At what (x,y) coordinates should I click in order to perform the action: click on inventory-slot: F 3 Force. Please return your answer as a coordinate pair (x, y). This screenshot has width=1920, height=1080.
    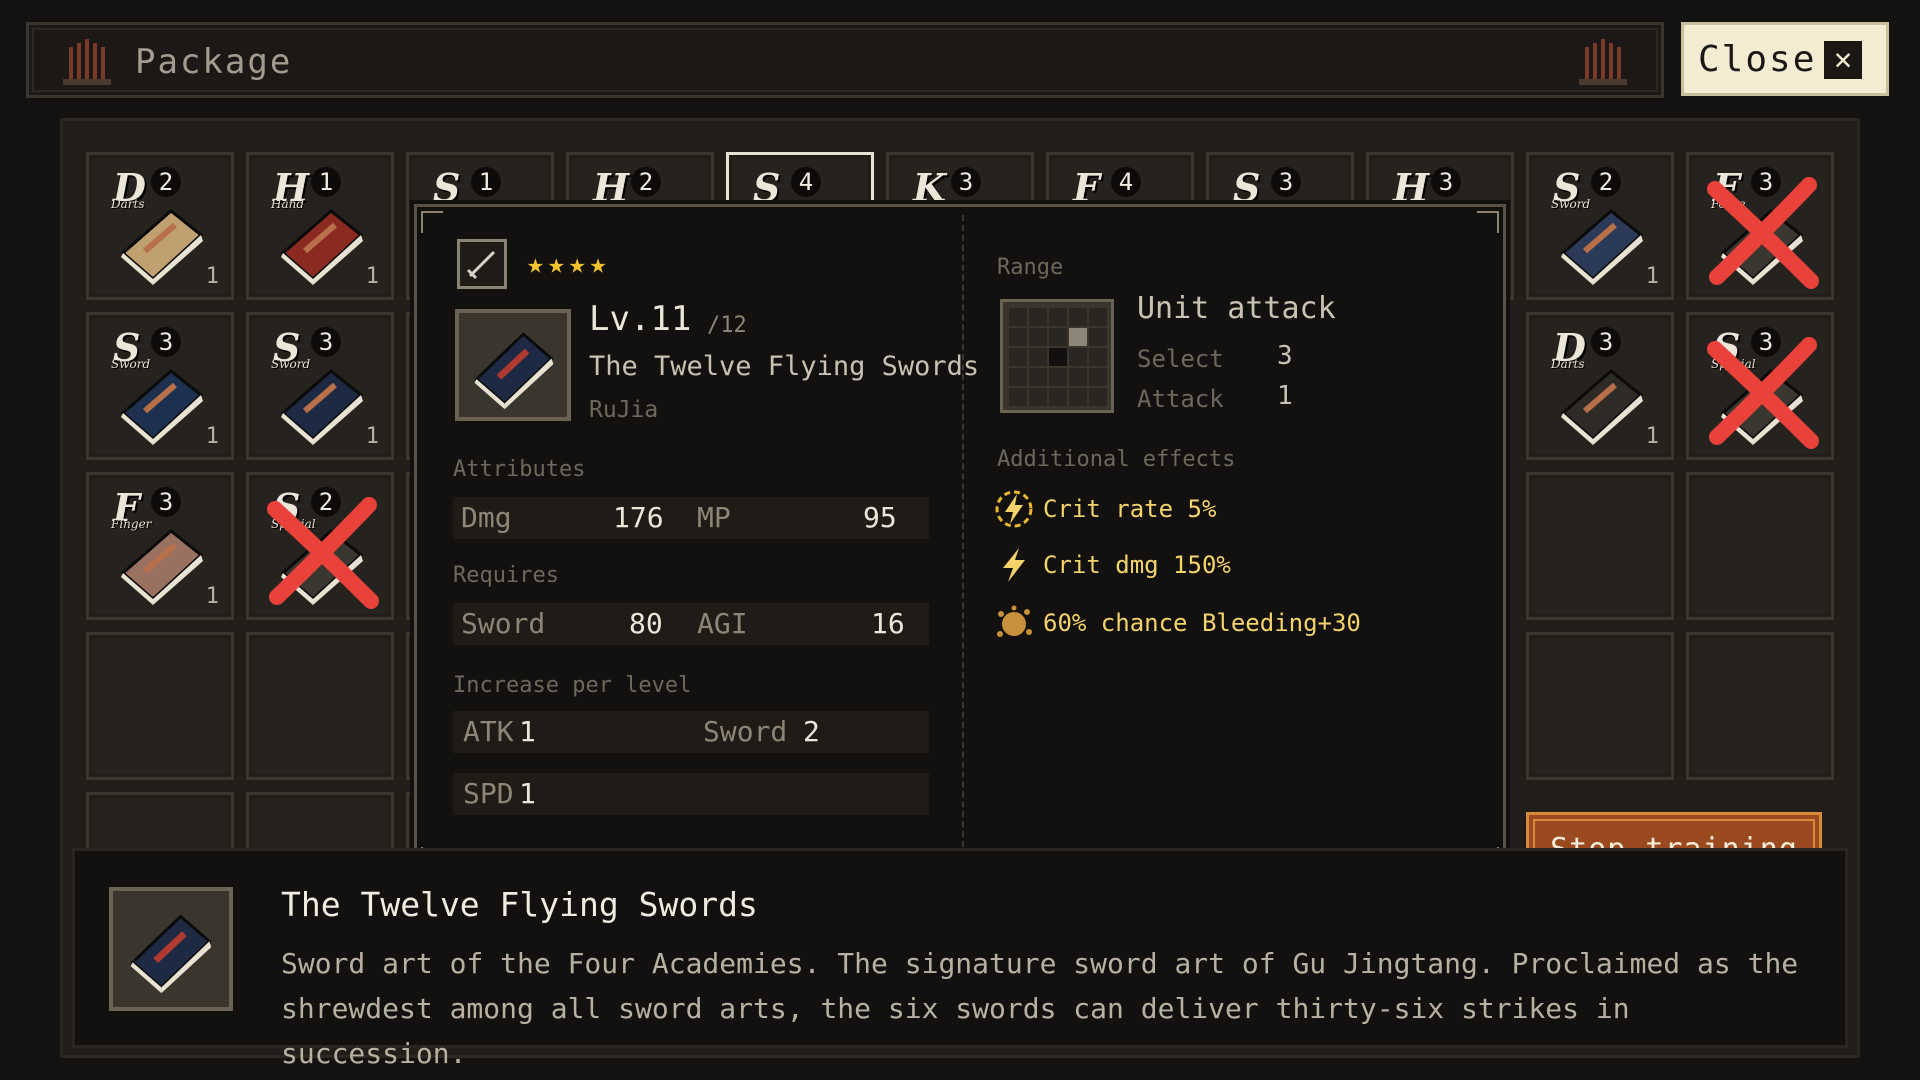
    Looking at the image, I should click on (1760, 226).